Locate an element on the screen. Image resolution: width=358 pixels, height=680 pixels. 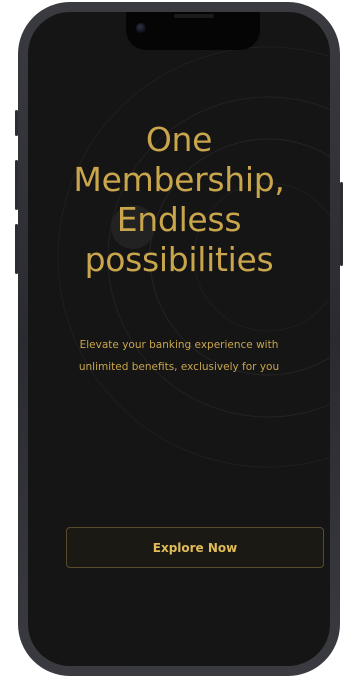
explore-now-button: Explore Now is located at coordinates (195, 547).